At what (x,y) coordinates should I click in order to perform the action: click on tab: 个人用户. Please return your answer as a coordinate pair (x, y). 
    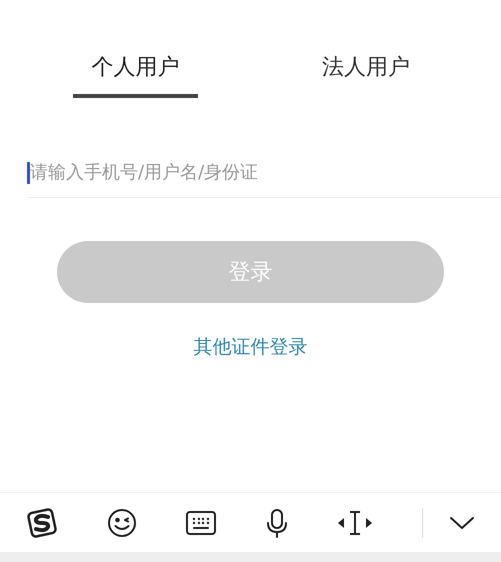
    Looking at the image, I should click on (135, 73).